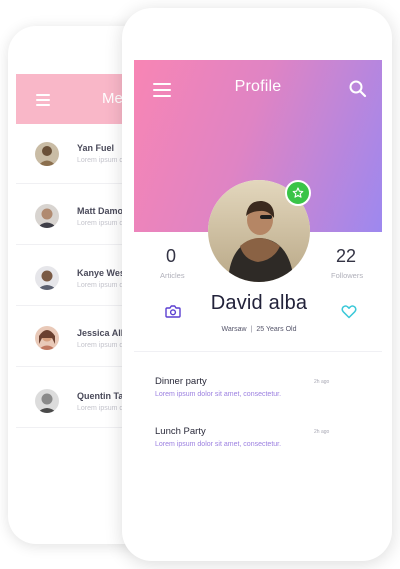 The image size is (400, 569). I want to click on contact-name: Yan Fuel, so click(96, 148).